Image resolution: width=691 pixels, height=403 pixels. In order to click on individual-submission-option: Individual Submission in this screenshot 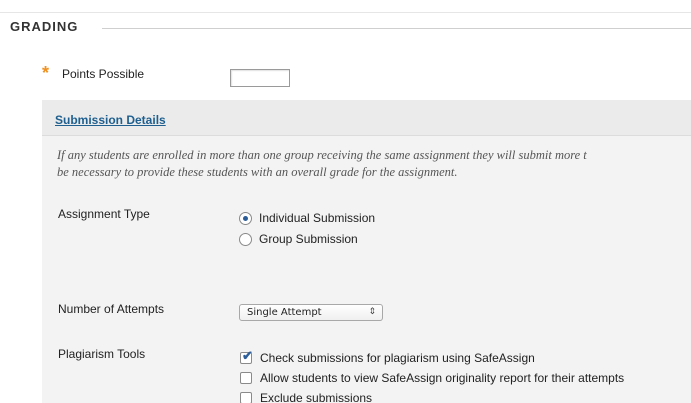, I will do `click(307, 218)`.